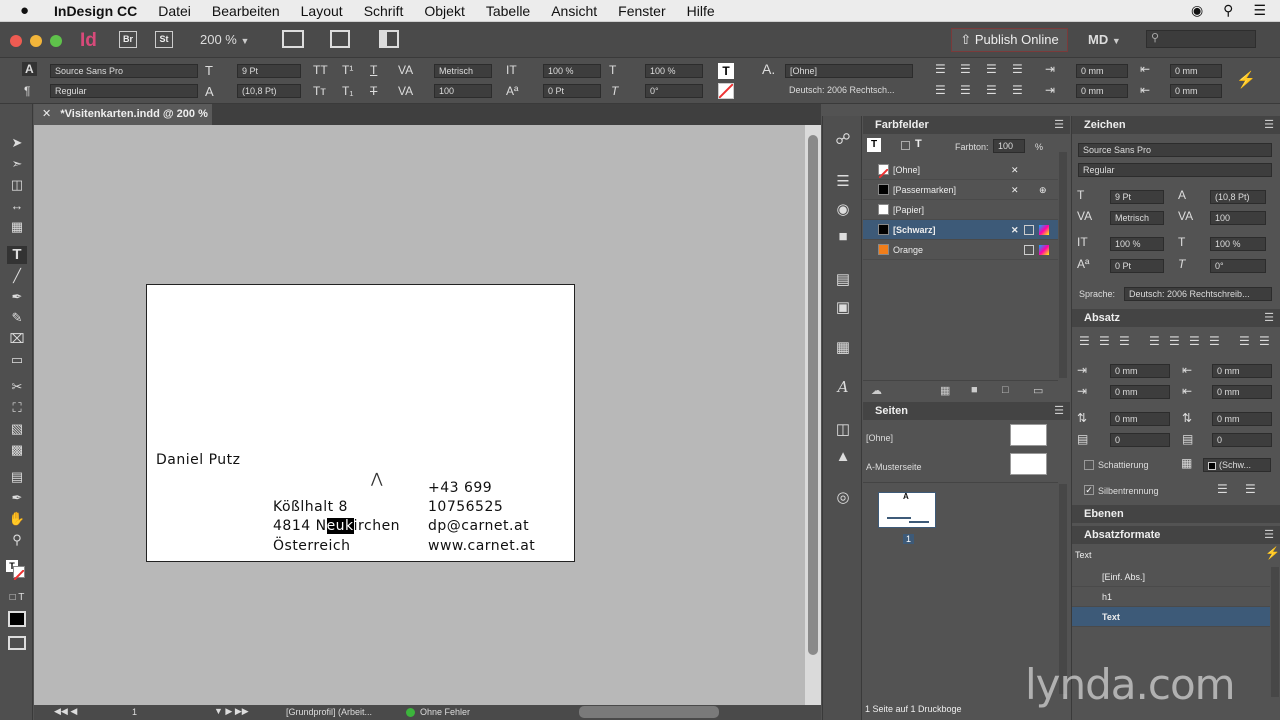  I want to click on swatch-registration: [Passermarken] ✕ ⊕, so click(960, 190).